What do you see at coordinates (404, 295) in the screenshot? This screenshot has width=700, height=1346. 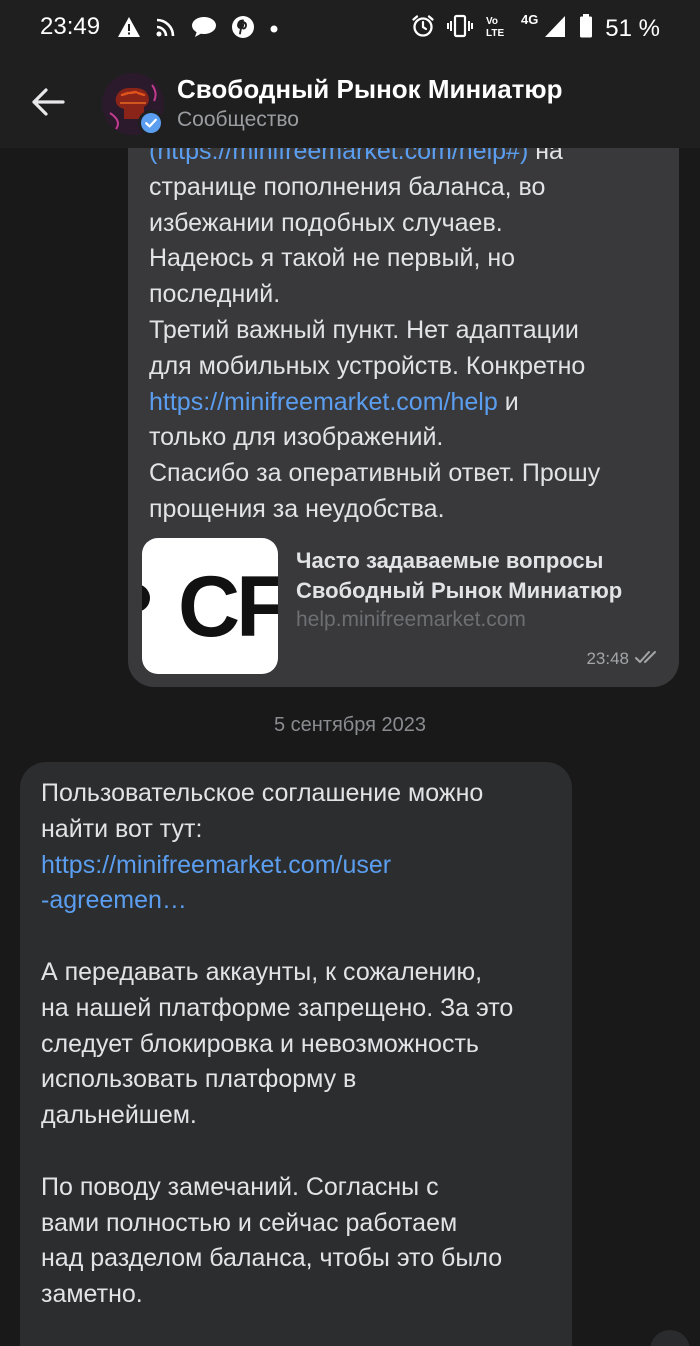 I see `message-line: последний.` at bounding box center [404, 295].